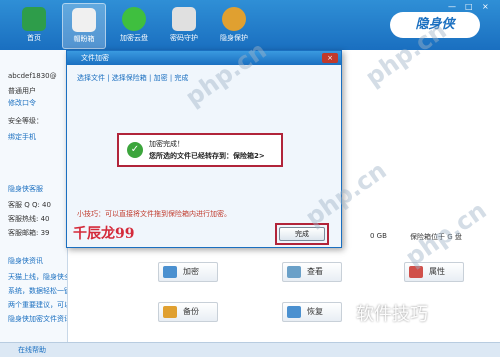 The image size is (500, 357). I want to click on signature-text: 千辰龙99, so click(104, 234).